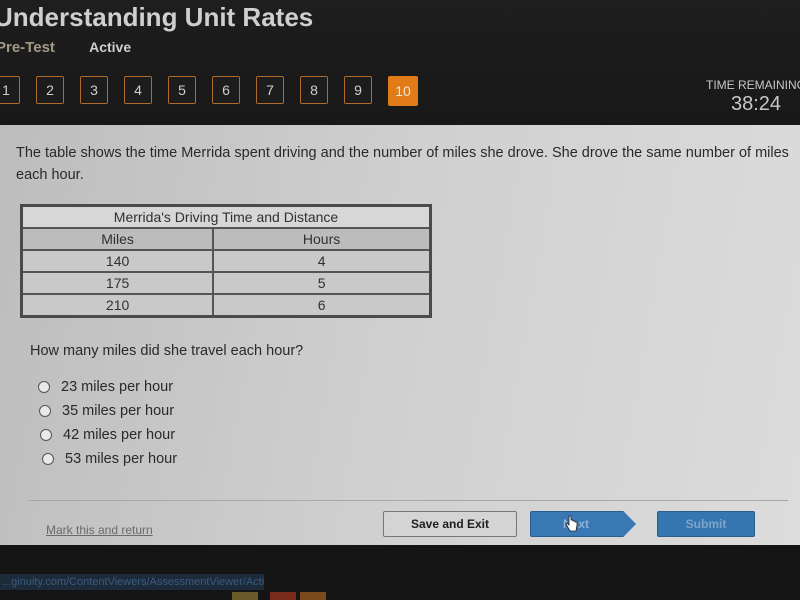 Image resolution: width=800 pixels, height=600 pixels. What do you see at coordinates (94, 90) in the screenshot?
I see `question-button-3: 3` at bounding box center [94, 90].